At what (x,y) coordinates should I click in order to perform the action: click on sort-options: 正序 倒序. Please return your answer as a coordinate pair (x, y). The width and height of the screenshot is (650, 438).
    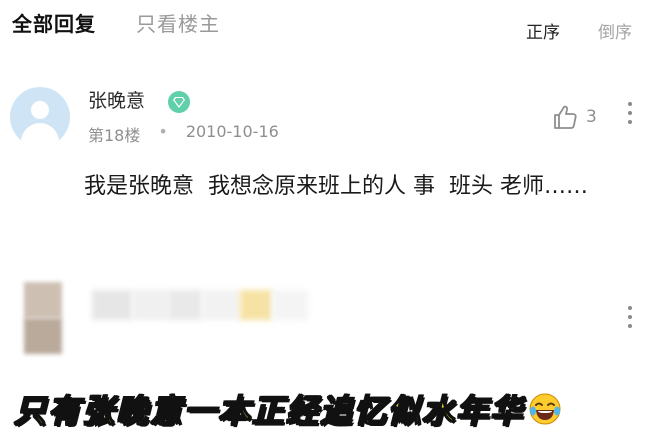
    Looking at the image, I should click on (579, 30).